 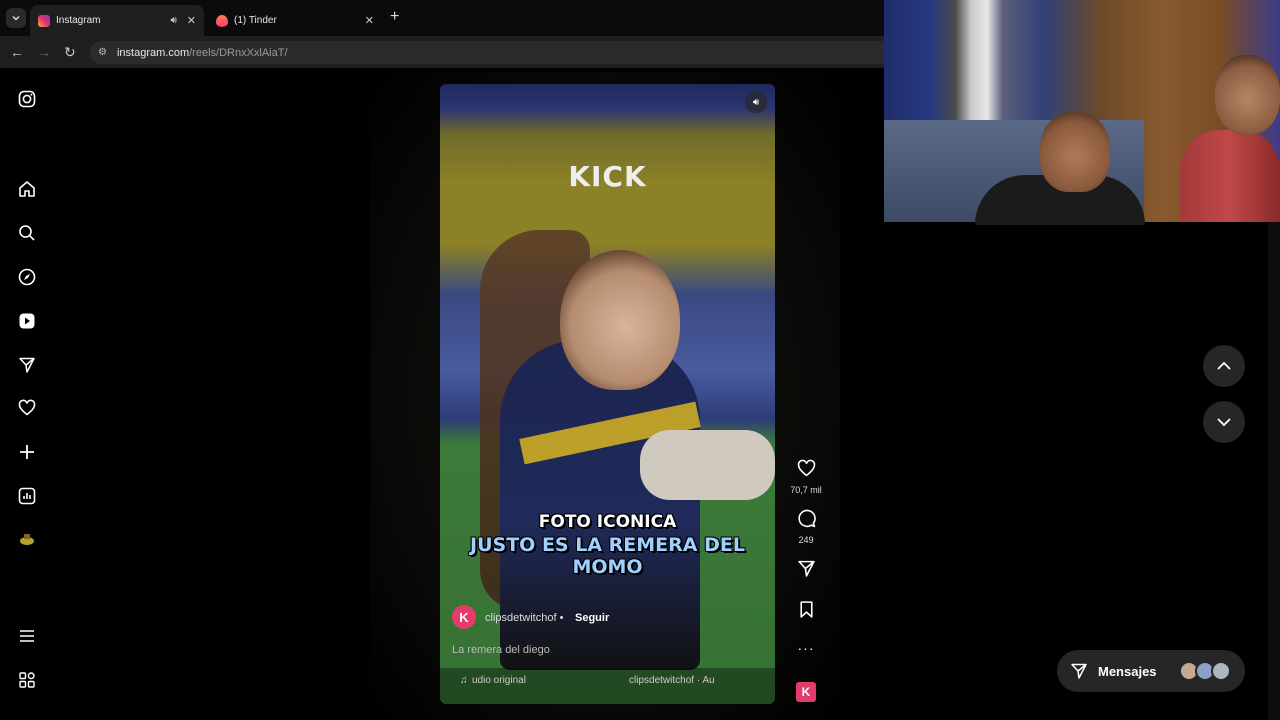 What do you see at coordinates (607, 176) in the screenshot?
I see `kick-watermark: KICK` at bounding box center [607, 176].